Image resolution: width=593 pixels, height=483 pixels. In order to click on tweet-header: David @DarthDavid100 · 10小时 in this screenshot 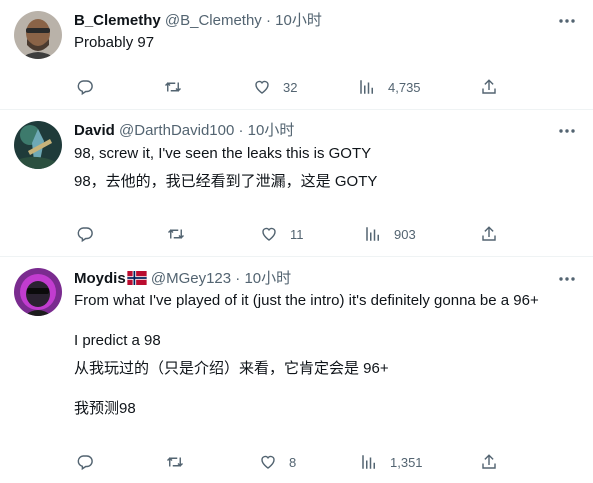, I will do `click(184, 131)`.